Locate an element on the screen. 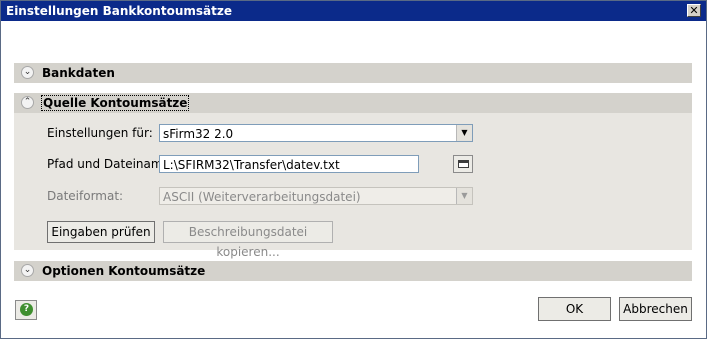 This screenshot has width=707, height=339. help-button: ? is located at coordinates (26, 310).